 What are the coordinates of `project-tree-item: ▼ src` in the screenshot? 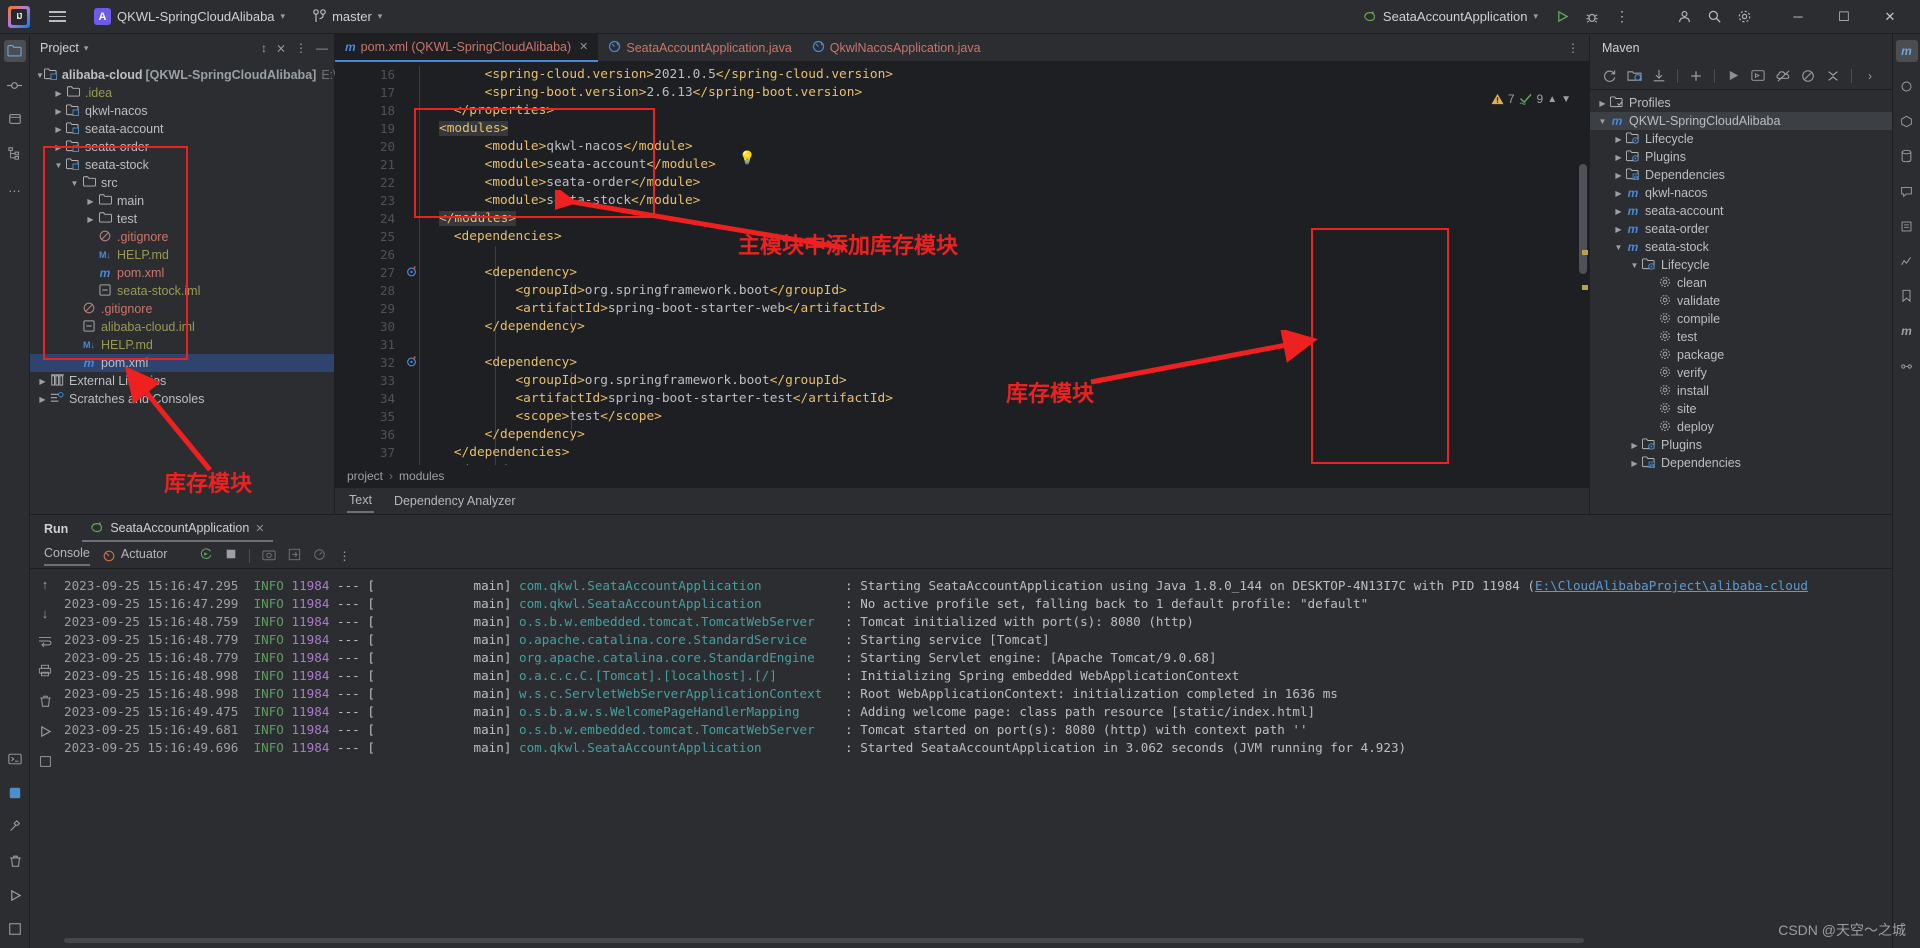 It's located at (182, 183).